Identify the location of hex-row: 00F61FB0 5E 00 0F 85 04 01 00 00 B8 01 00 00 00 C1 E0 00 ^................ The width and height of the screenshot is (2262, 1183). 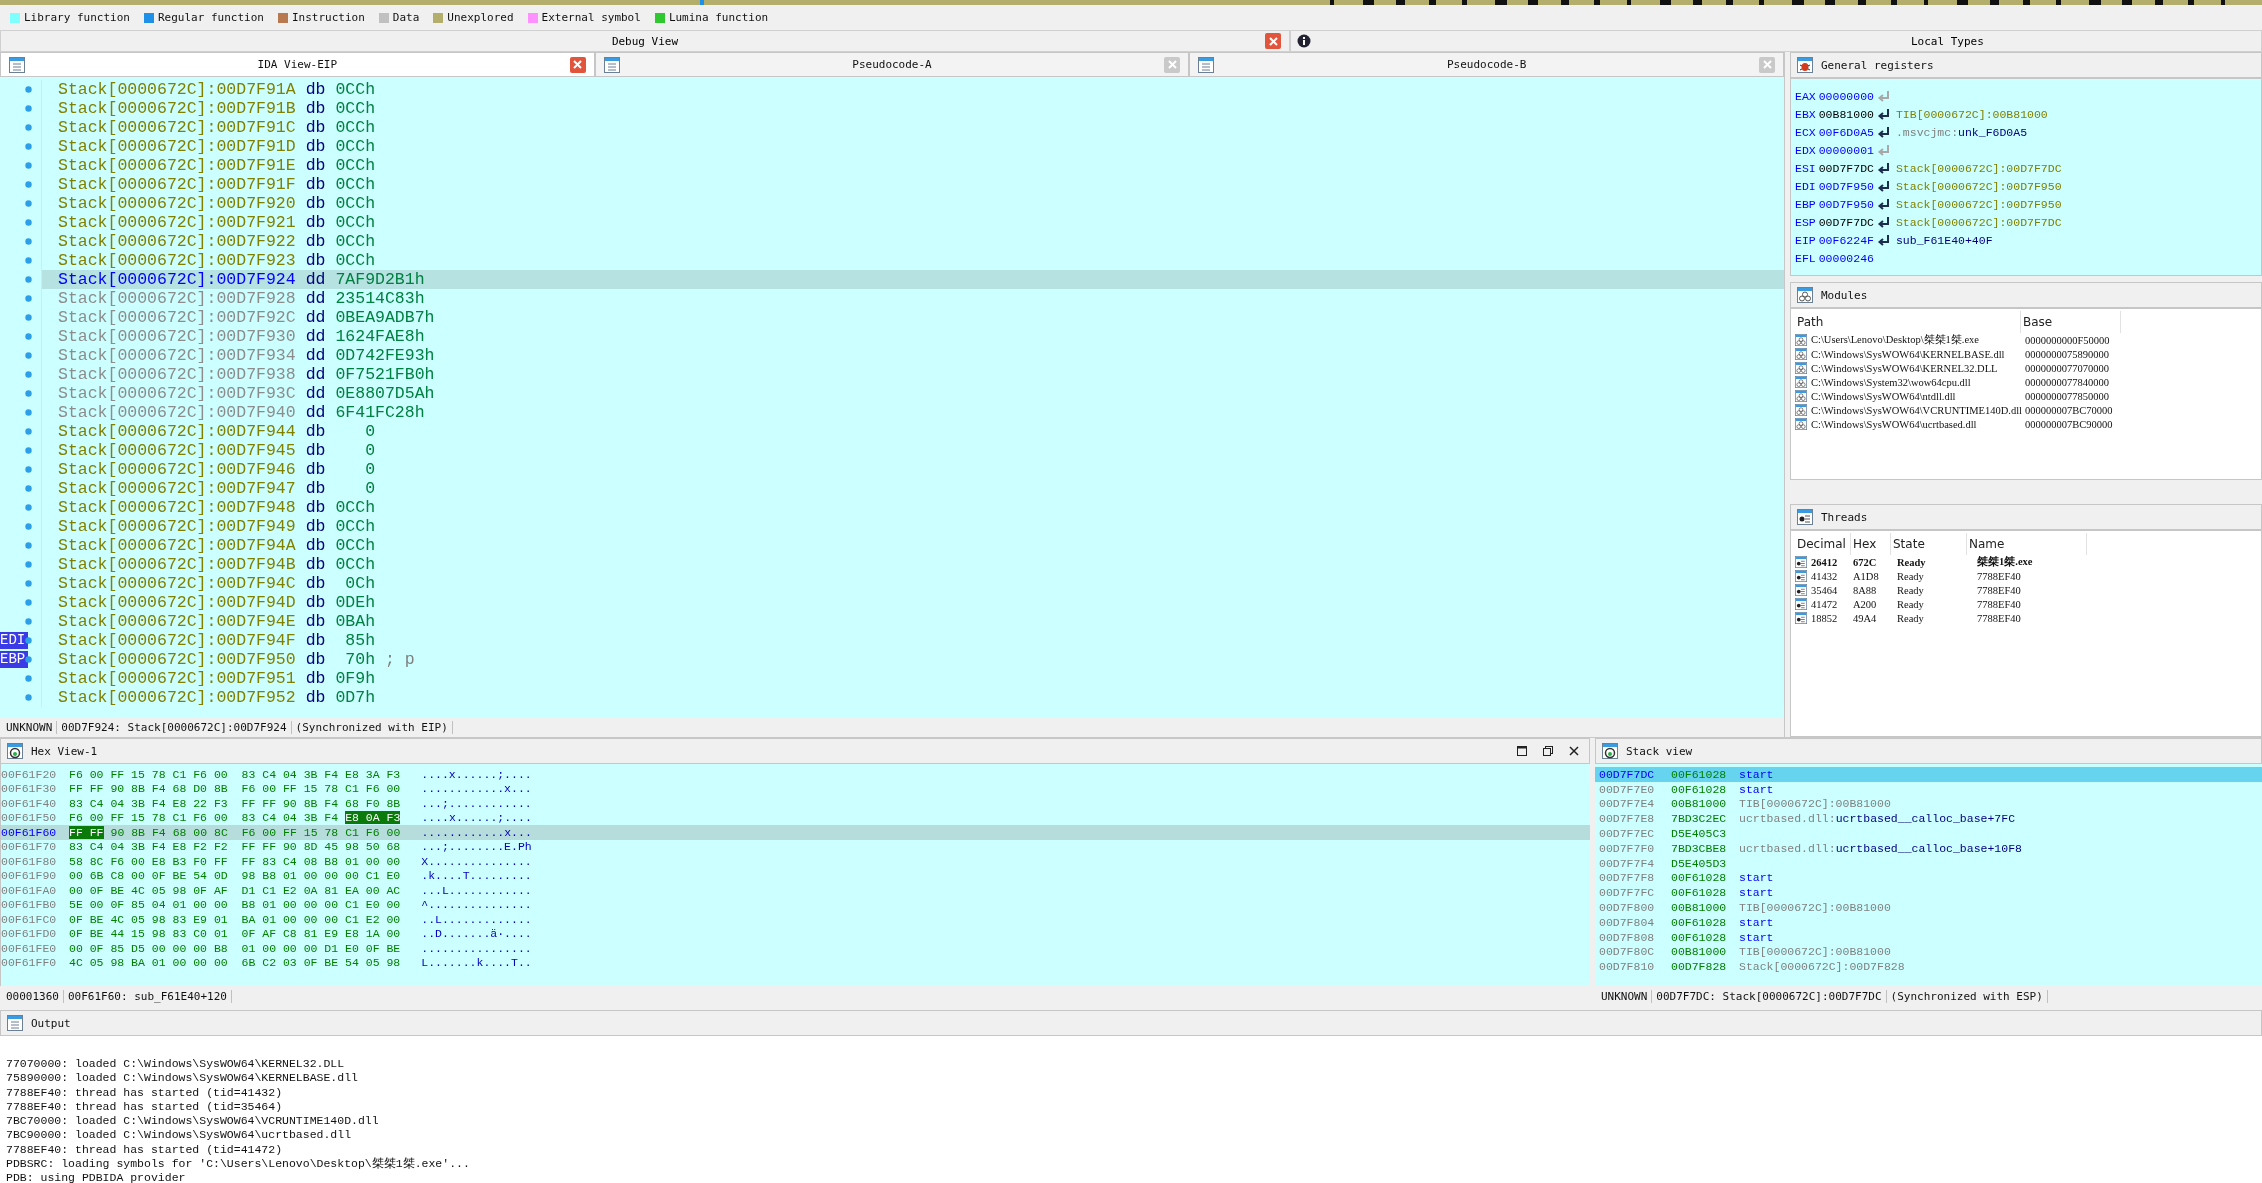
(795, 904).